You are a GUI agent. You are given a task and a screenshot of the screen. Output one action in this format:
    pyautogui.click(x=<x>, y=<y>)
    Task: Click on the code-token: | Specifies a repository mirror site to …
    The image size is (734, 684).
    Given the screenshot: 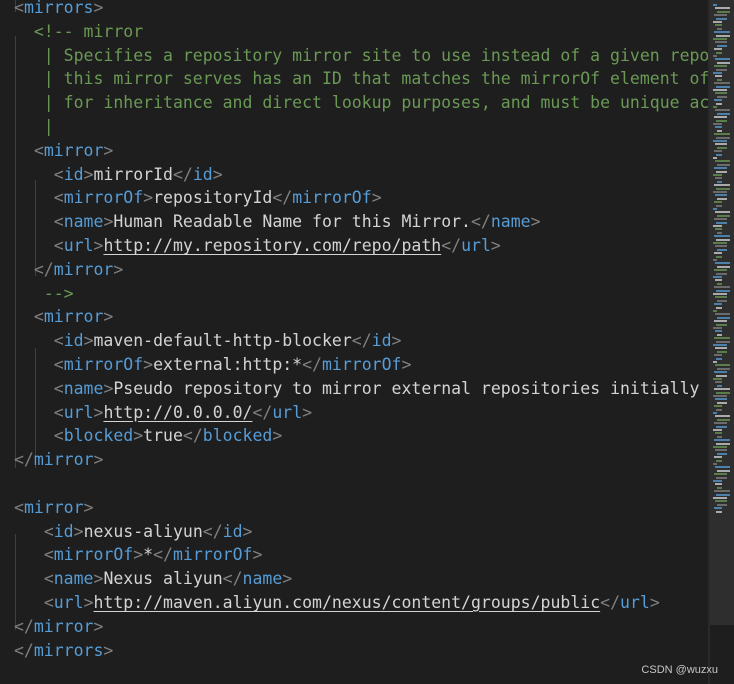 What is the action you would take?
    pyautogui.click(x=361, y=55)
    